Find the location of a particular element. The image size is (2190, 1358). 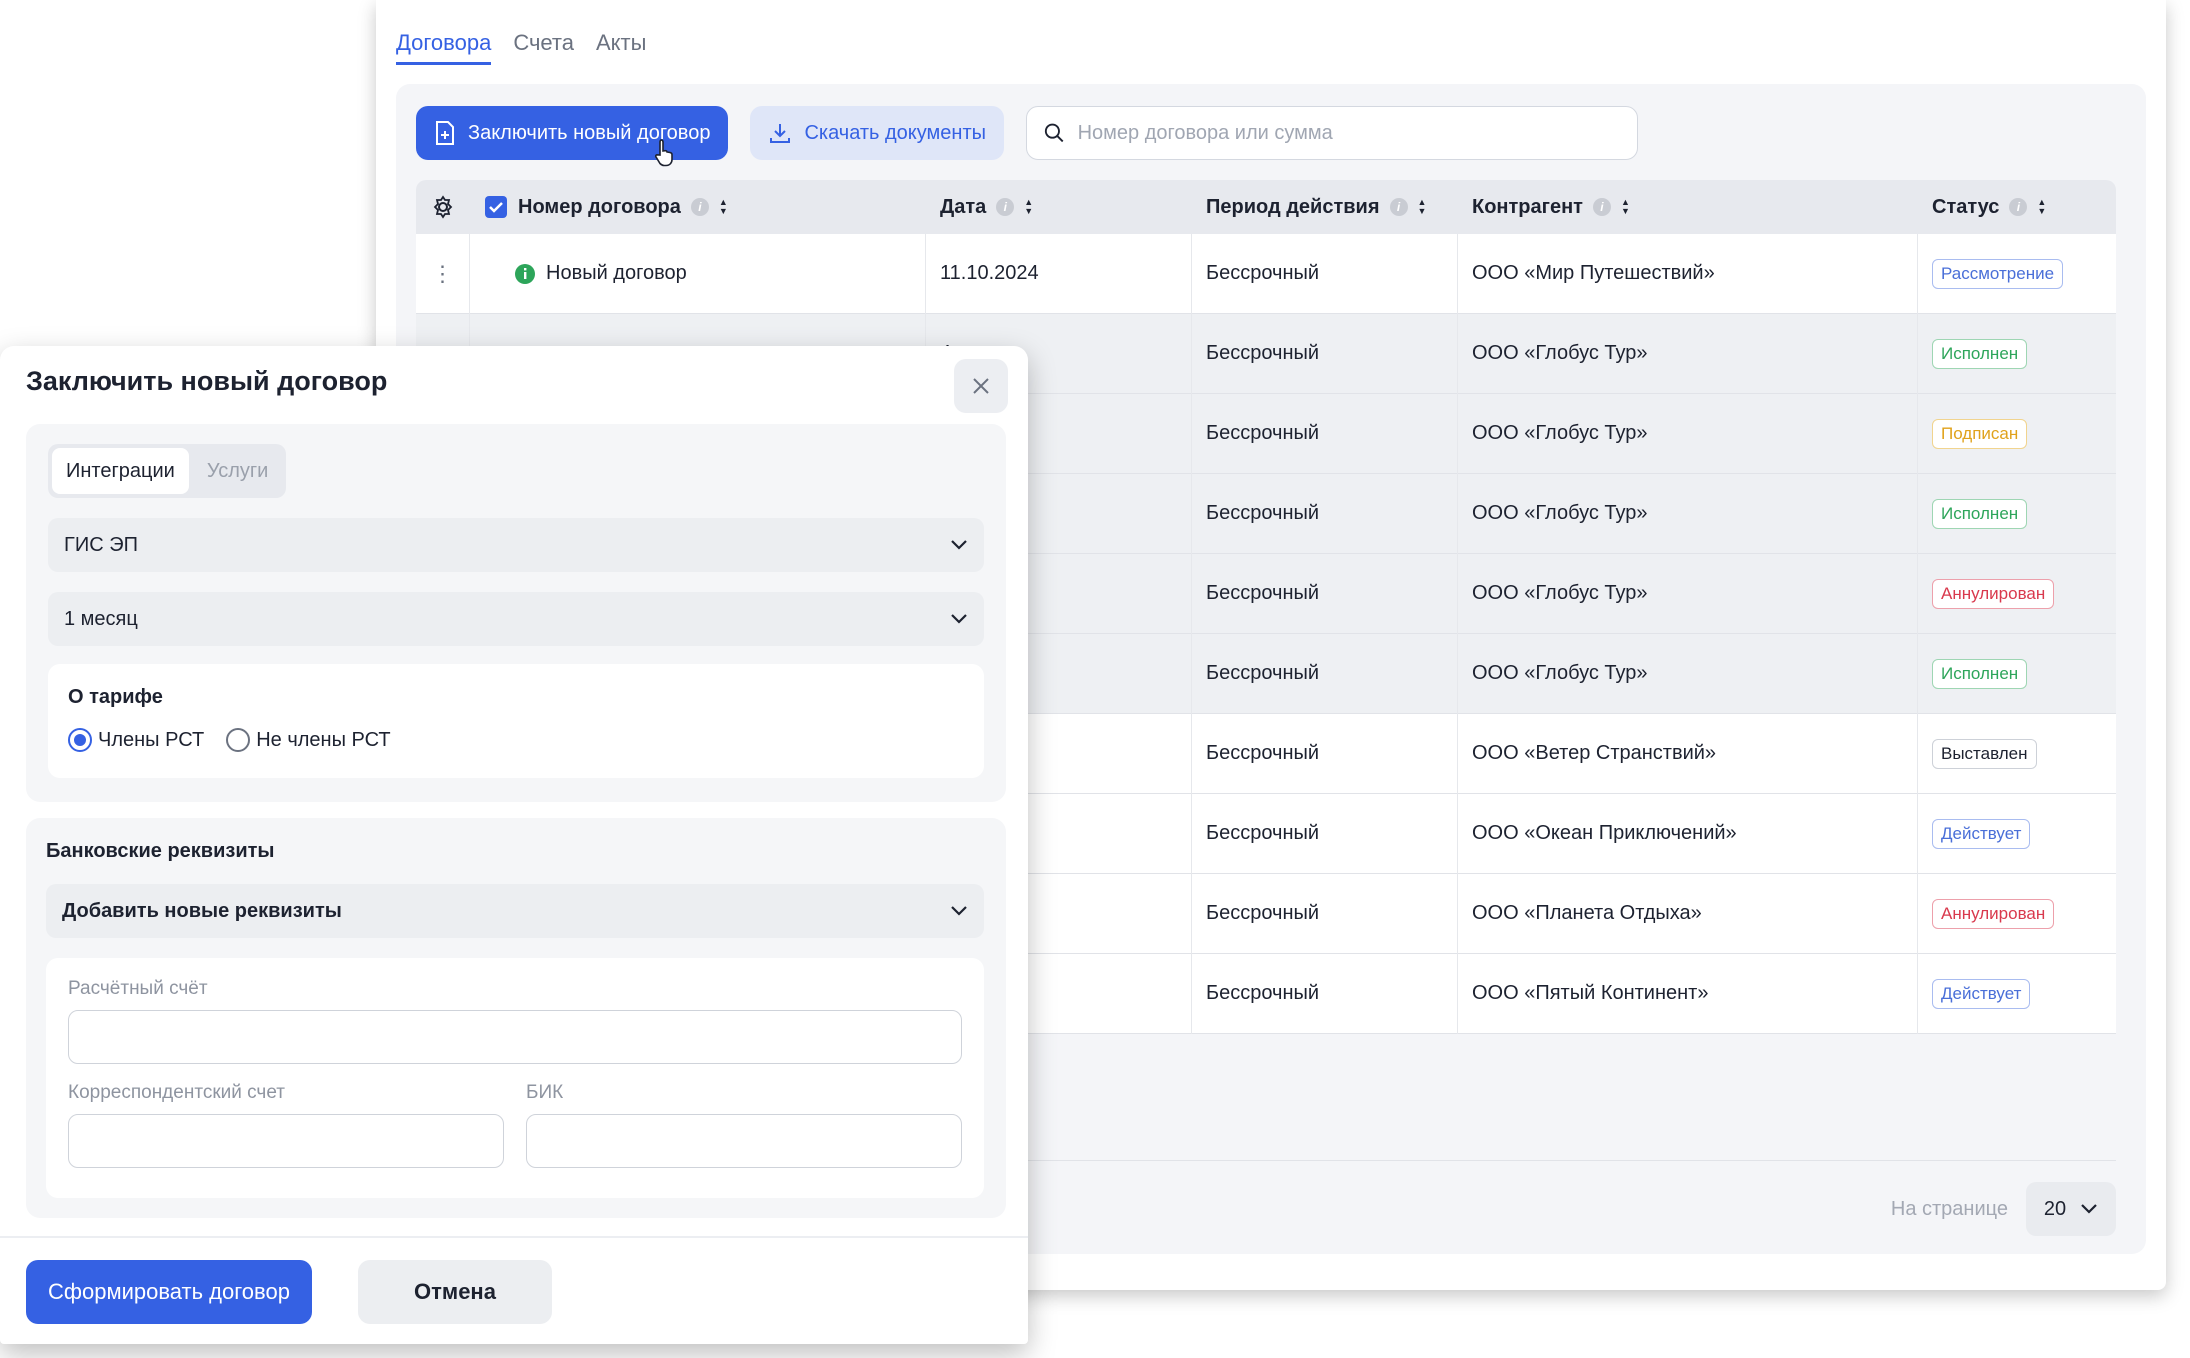

row-party: ООО «Планета Отдыха» is located at coordinates (1688, 913).